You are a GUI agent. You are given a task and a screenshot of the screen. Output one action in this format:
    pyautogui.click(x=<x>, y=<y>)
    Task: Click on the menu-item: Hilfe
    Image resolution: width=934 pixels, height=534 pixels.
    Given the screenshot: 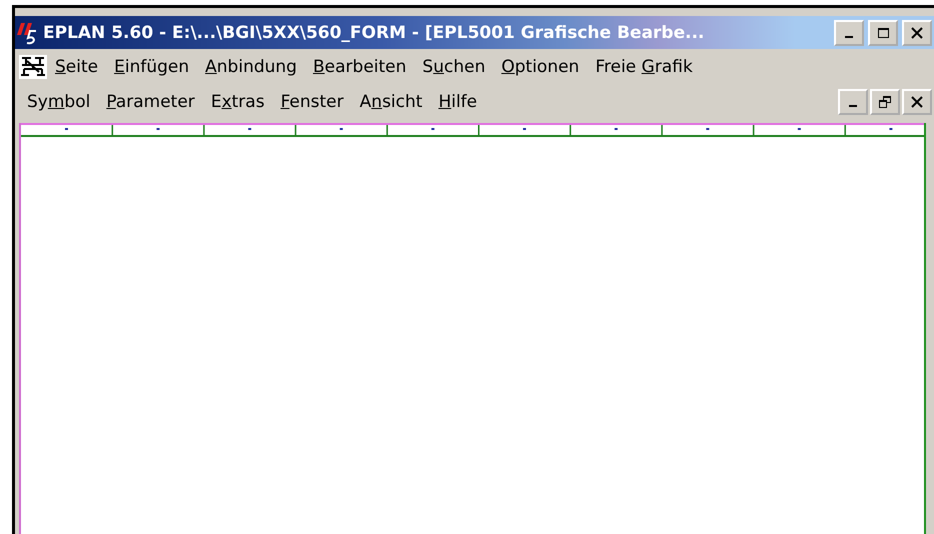 What is the action you would take?
    pyautogui.click(x=458, y=102)
    